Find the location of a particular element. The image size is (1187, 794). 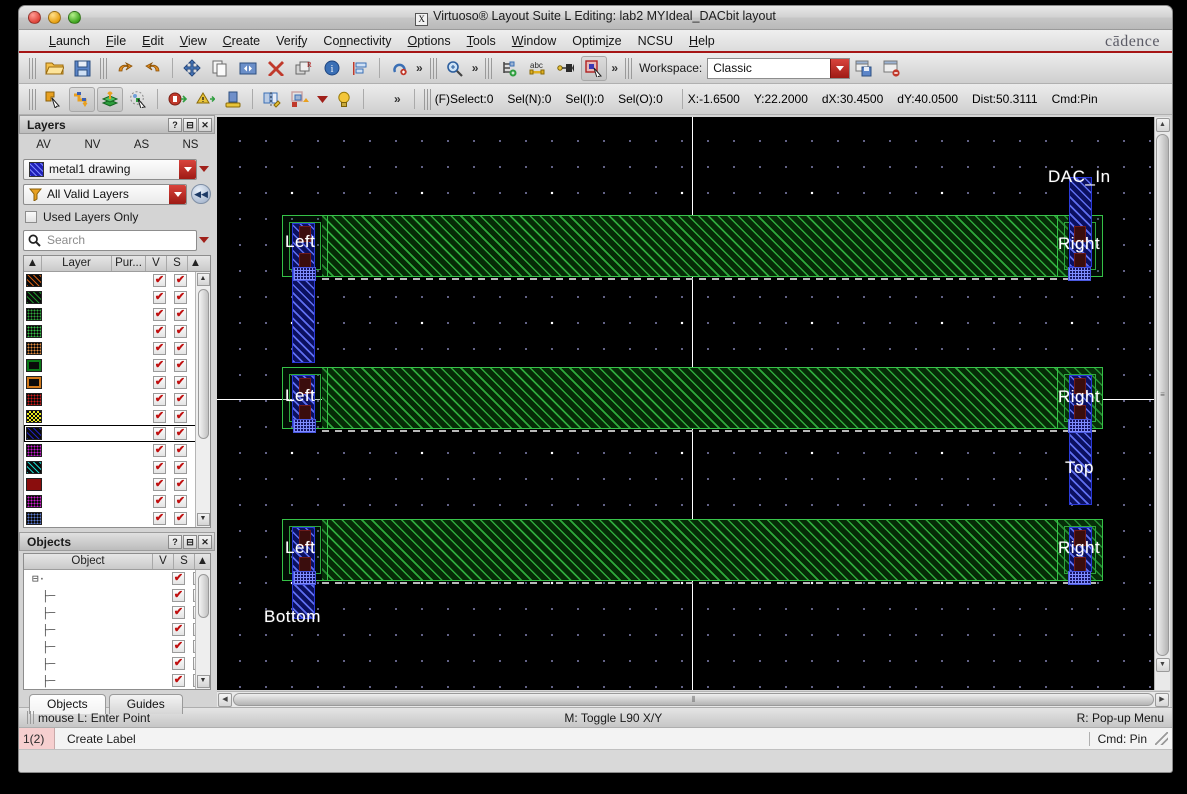

menu-file: File is located at coordinates (116, 41).